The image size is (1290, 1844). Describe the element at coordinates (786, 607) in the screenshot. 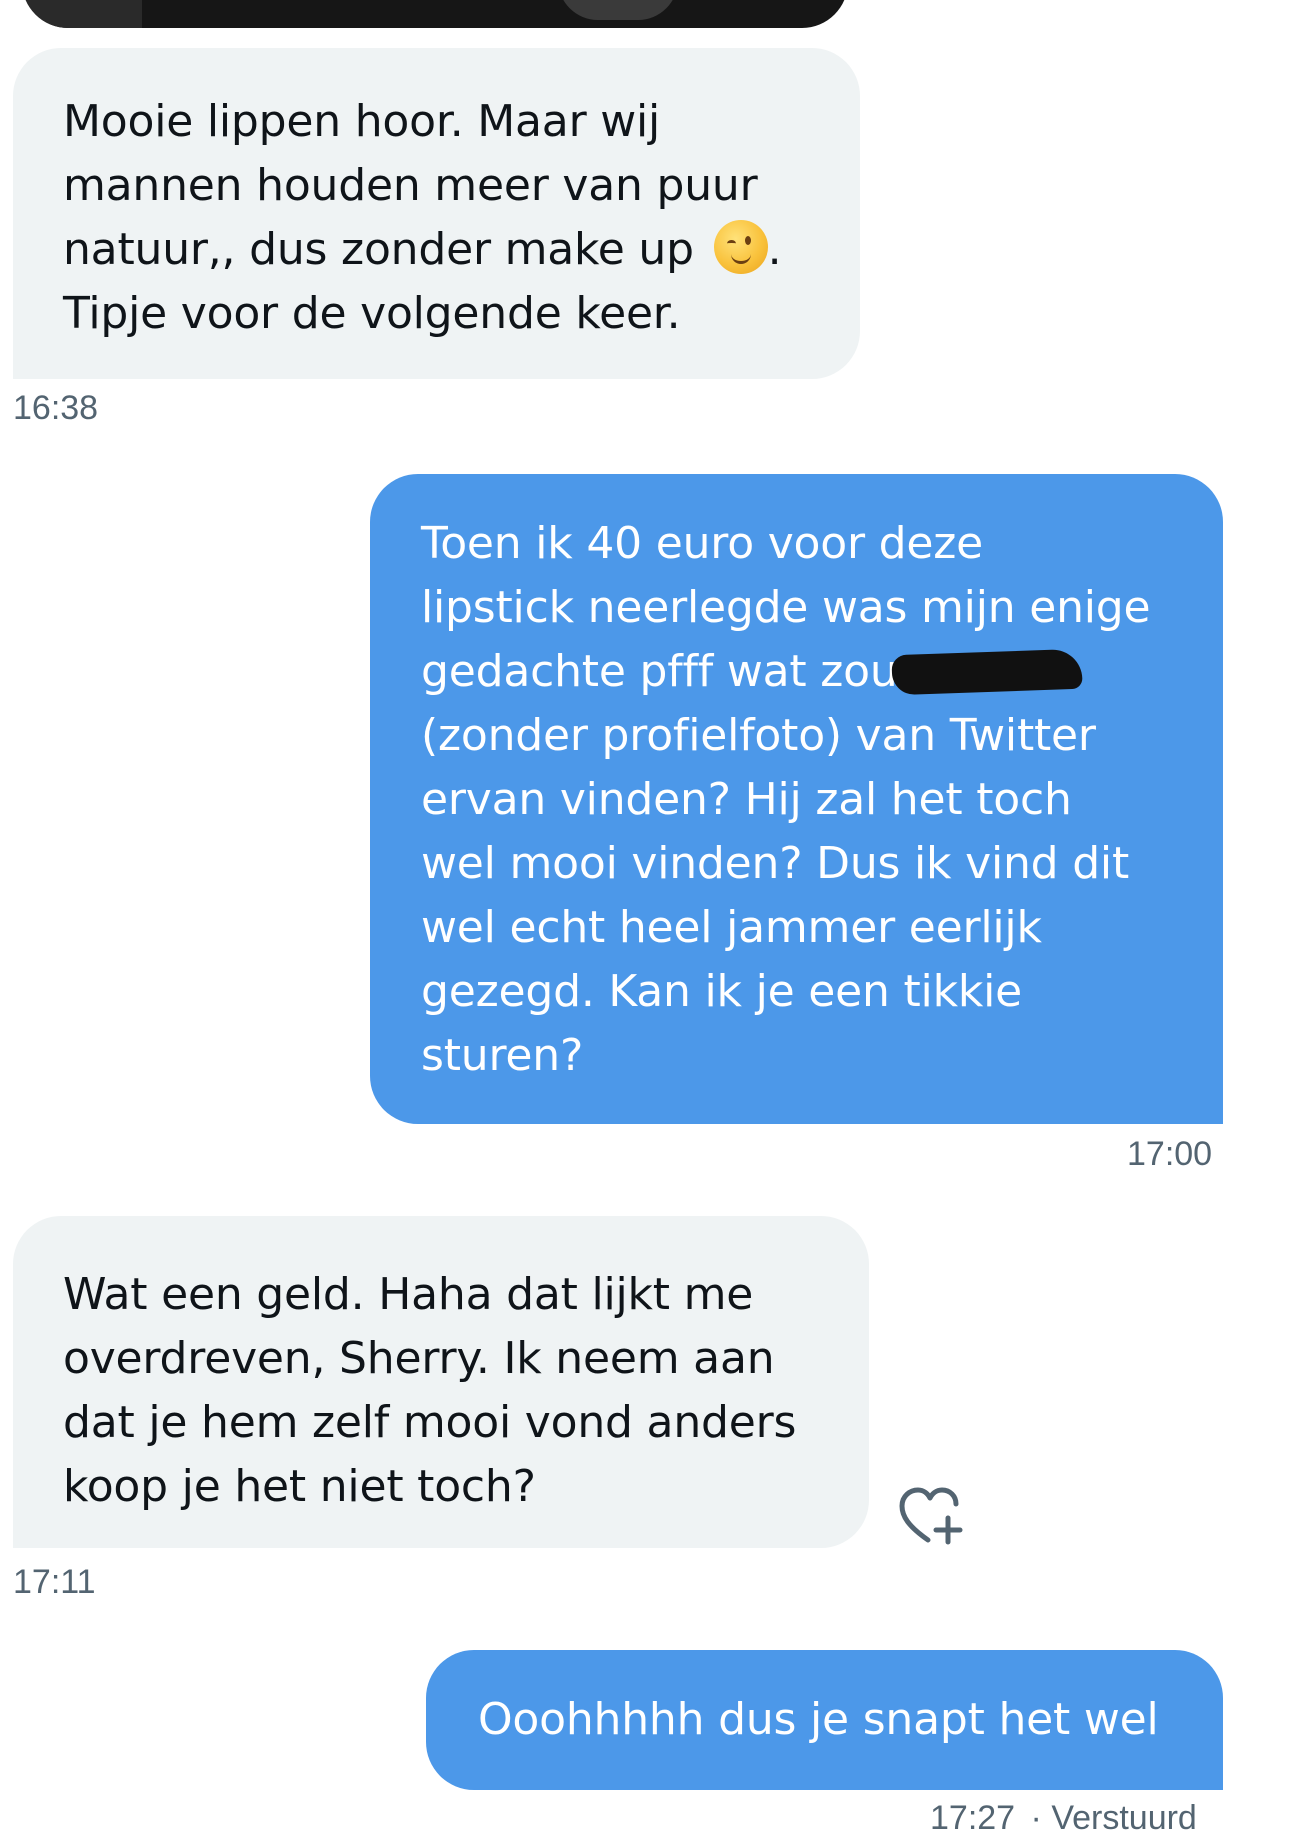

I see `message-line: lipstick neerlegde was mijn enige` at that location.